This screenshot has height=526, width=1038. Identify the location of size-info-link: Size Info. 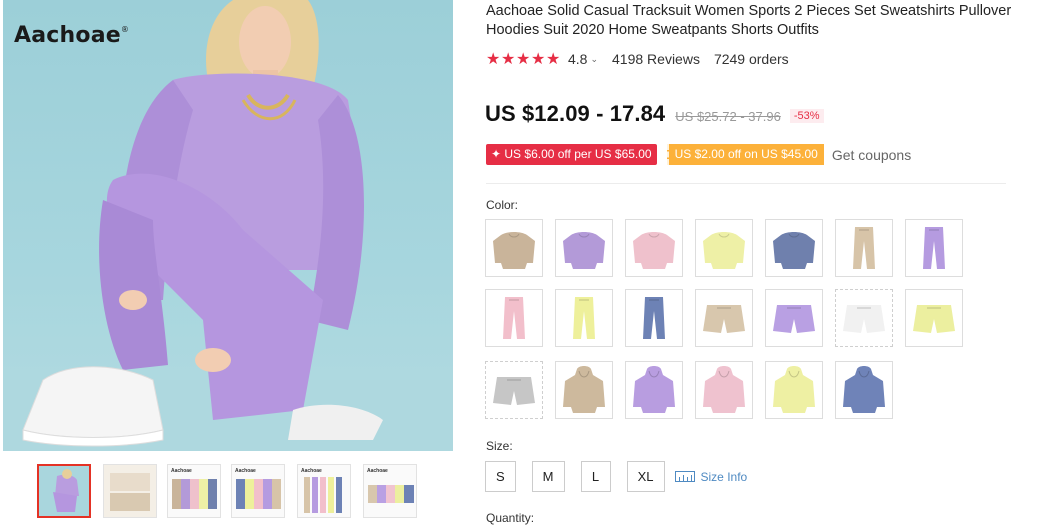
(711, 476).